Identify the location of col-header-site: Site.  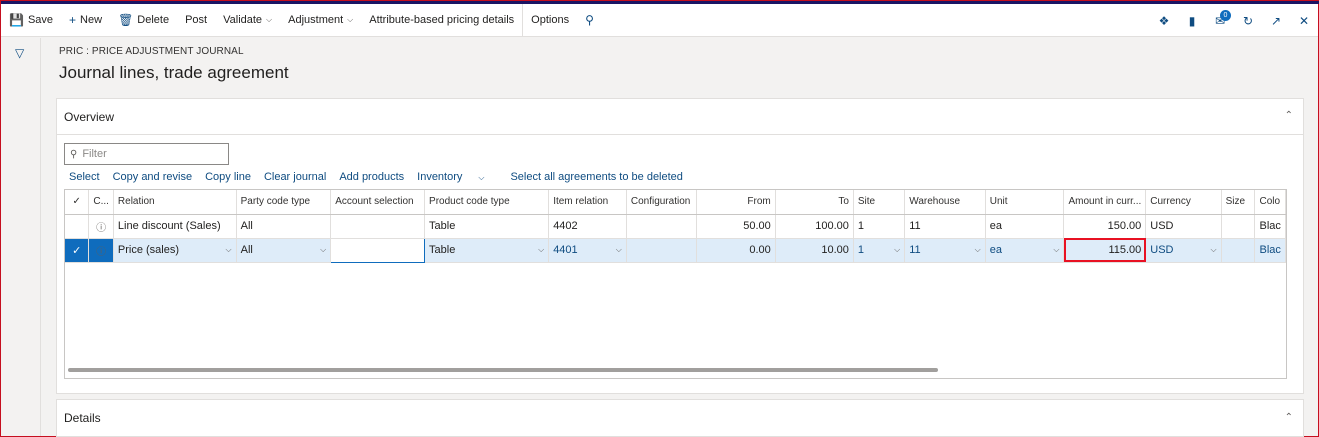
(879, 202).